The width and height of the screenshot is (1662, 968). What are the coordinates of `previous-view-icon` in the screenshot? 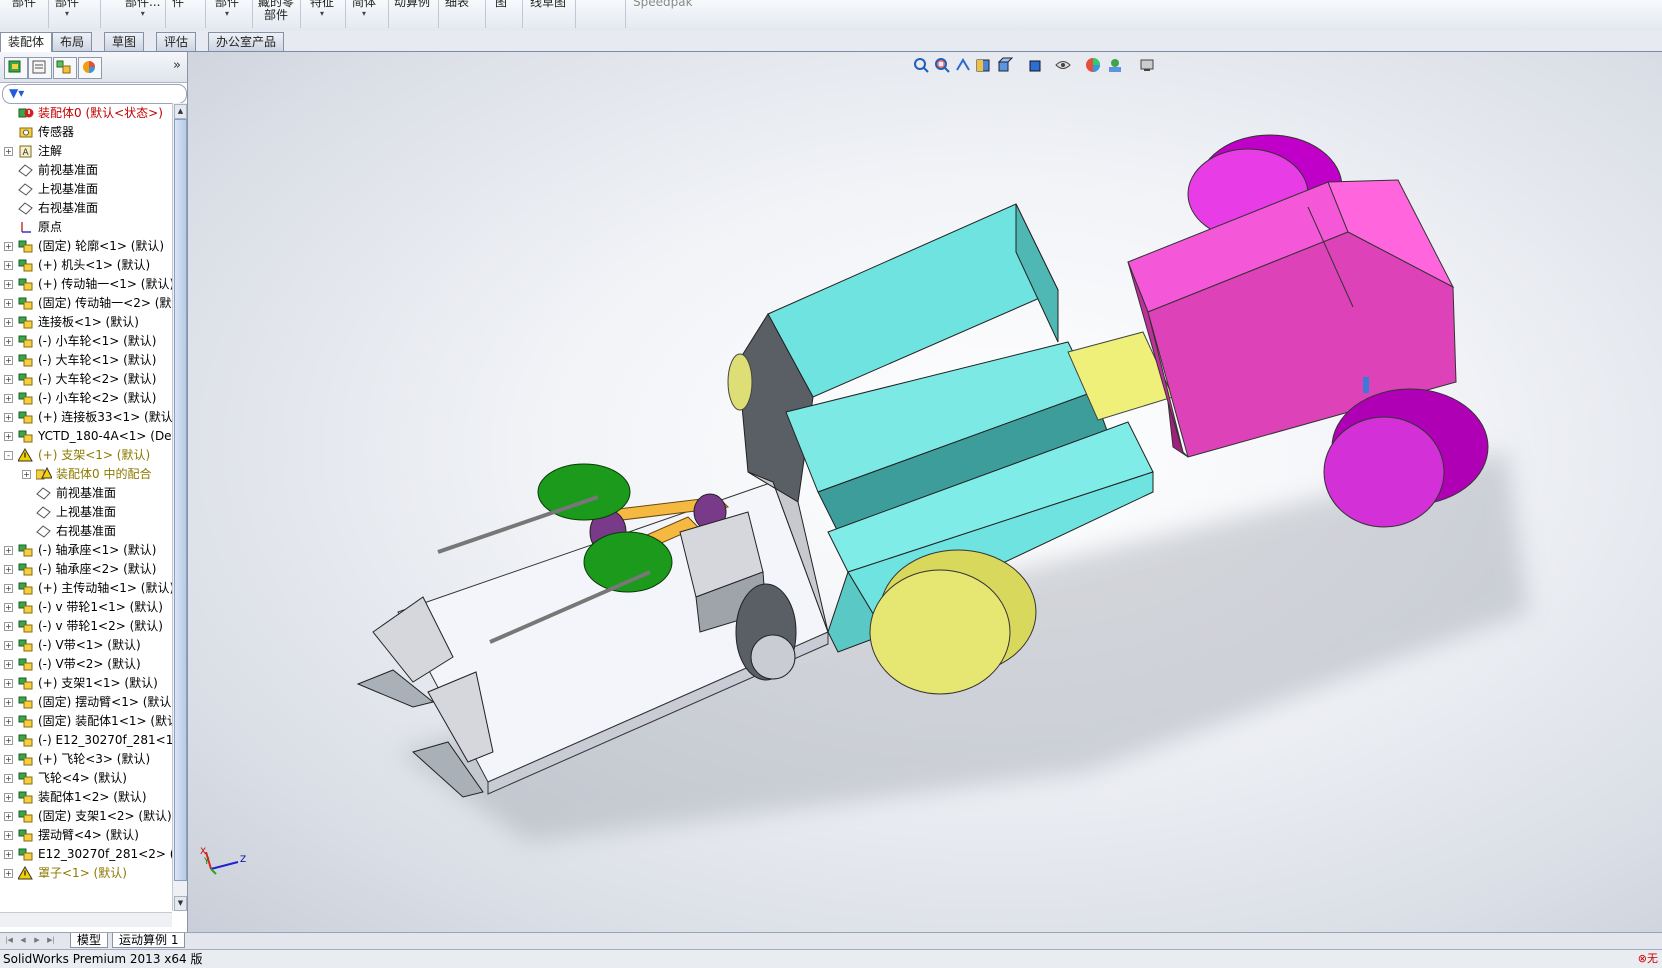 It's located at (963, 65).